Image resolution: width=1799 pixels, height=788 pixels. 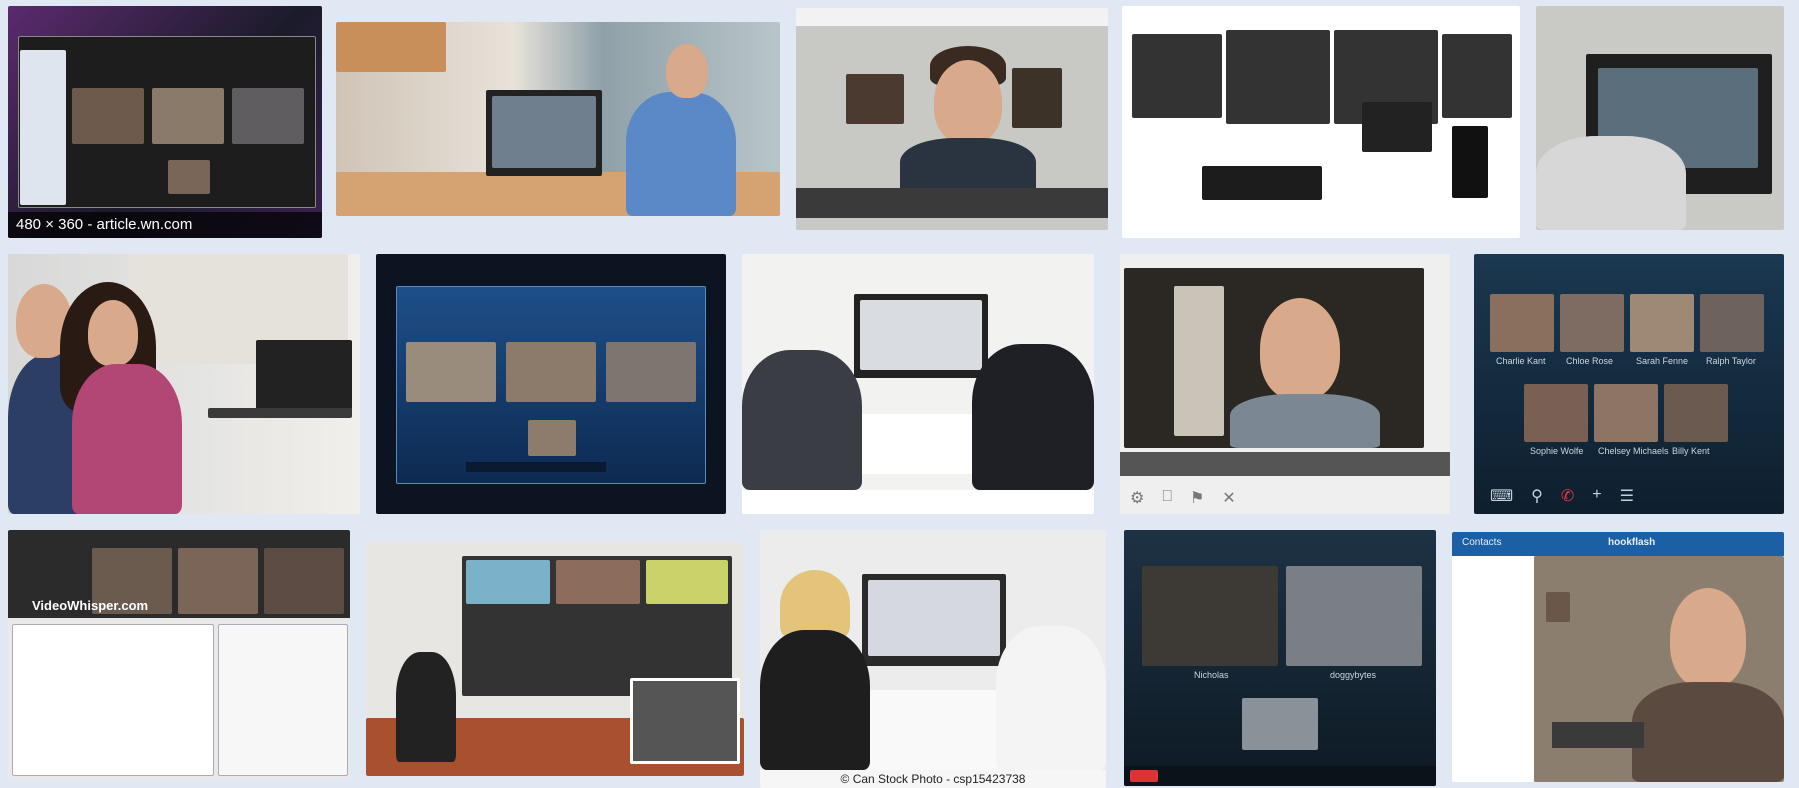 I want to click on image-result-15: Contacts hookflash, so click(x=1618, y=657).